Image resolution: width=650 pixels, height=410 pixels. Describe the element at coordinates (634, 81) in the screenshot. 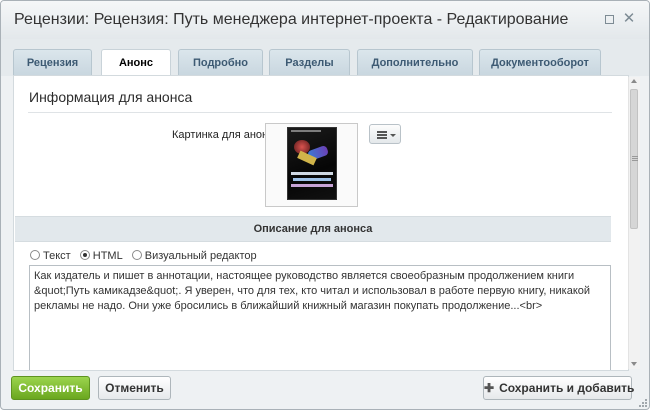

I see `scroll-up-icon` at that location.